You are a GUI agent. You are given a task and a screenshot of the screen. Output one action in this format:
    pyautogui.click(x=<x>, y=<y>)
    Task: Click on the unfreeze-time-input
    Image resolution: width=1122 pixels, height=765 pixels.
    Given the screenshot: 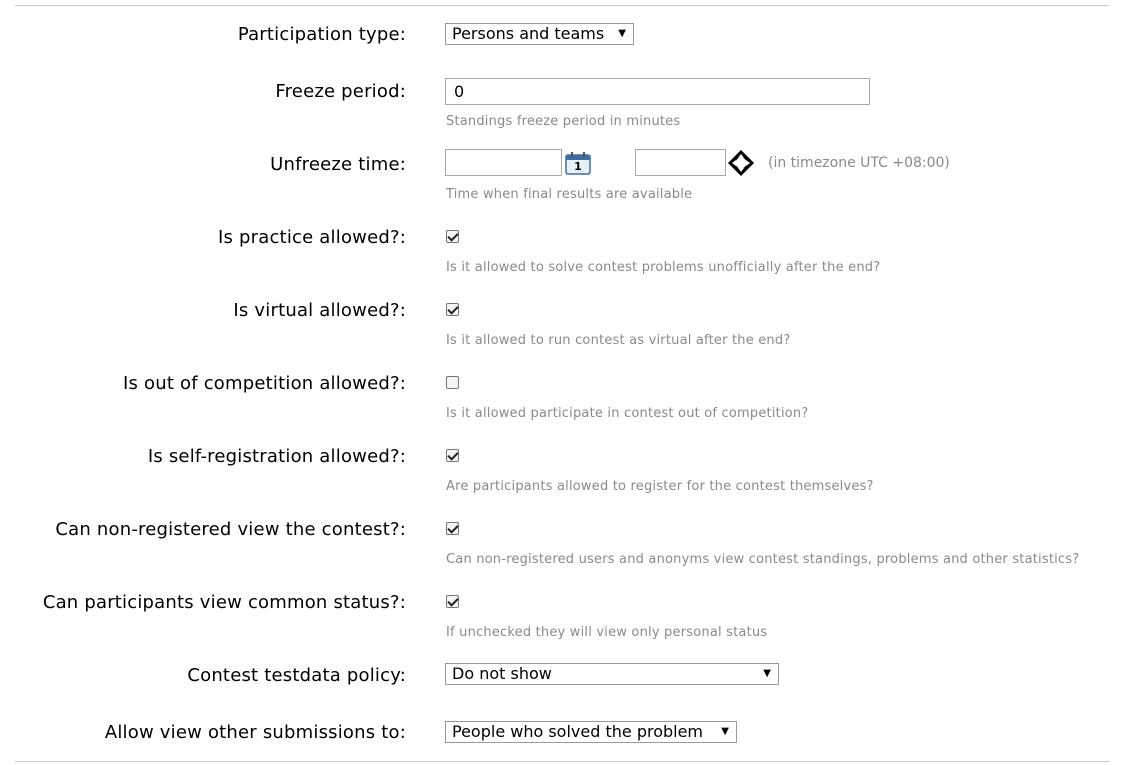 What is the action you would take?
    pyautogui.click(x=680, y=162)
    